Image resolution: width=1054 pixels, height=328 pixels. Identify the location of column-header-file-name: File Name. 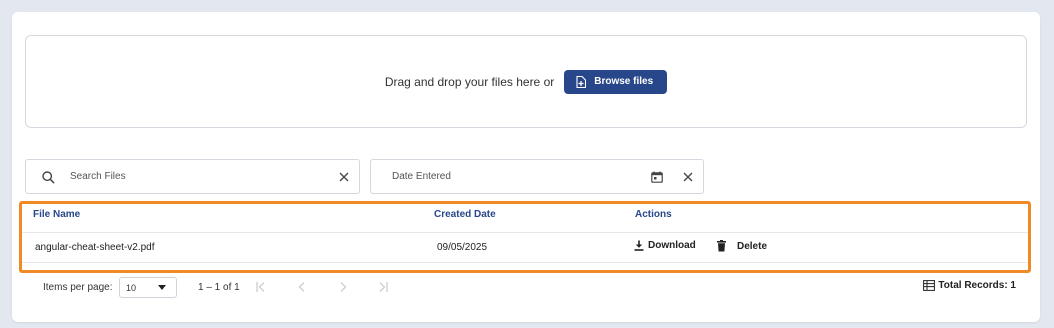
(56, 214).